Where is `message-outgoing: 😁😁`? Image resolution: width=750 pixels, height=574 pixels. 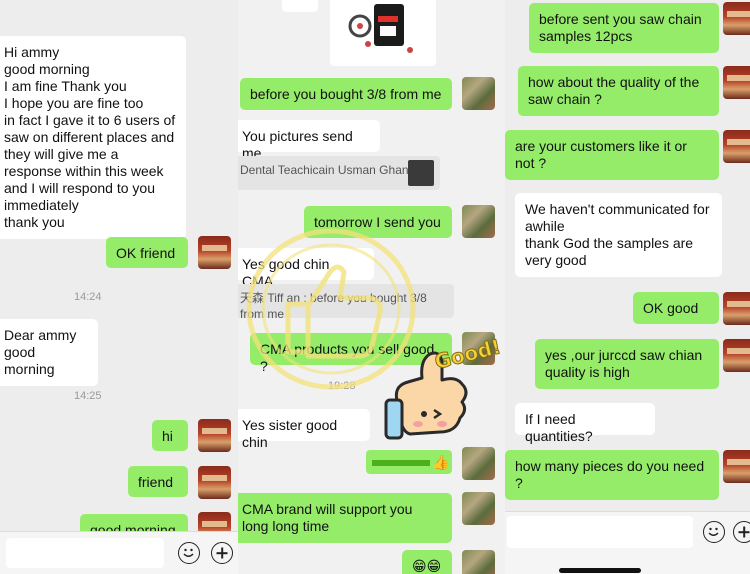 message-outgoing: 😁😁 is located at coordinates (427, 562).